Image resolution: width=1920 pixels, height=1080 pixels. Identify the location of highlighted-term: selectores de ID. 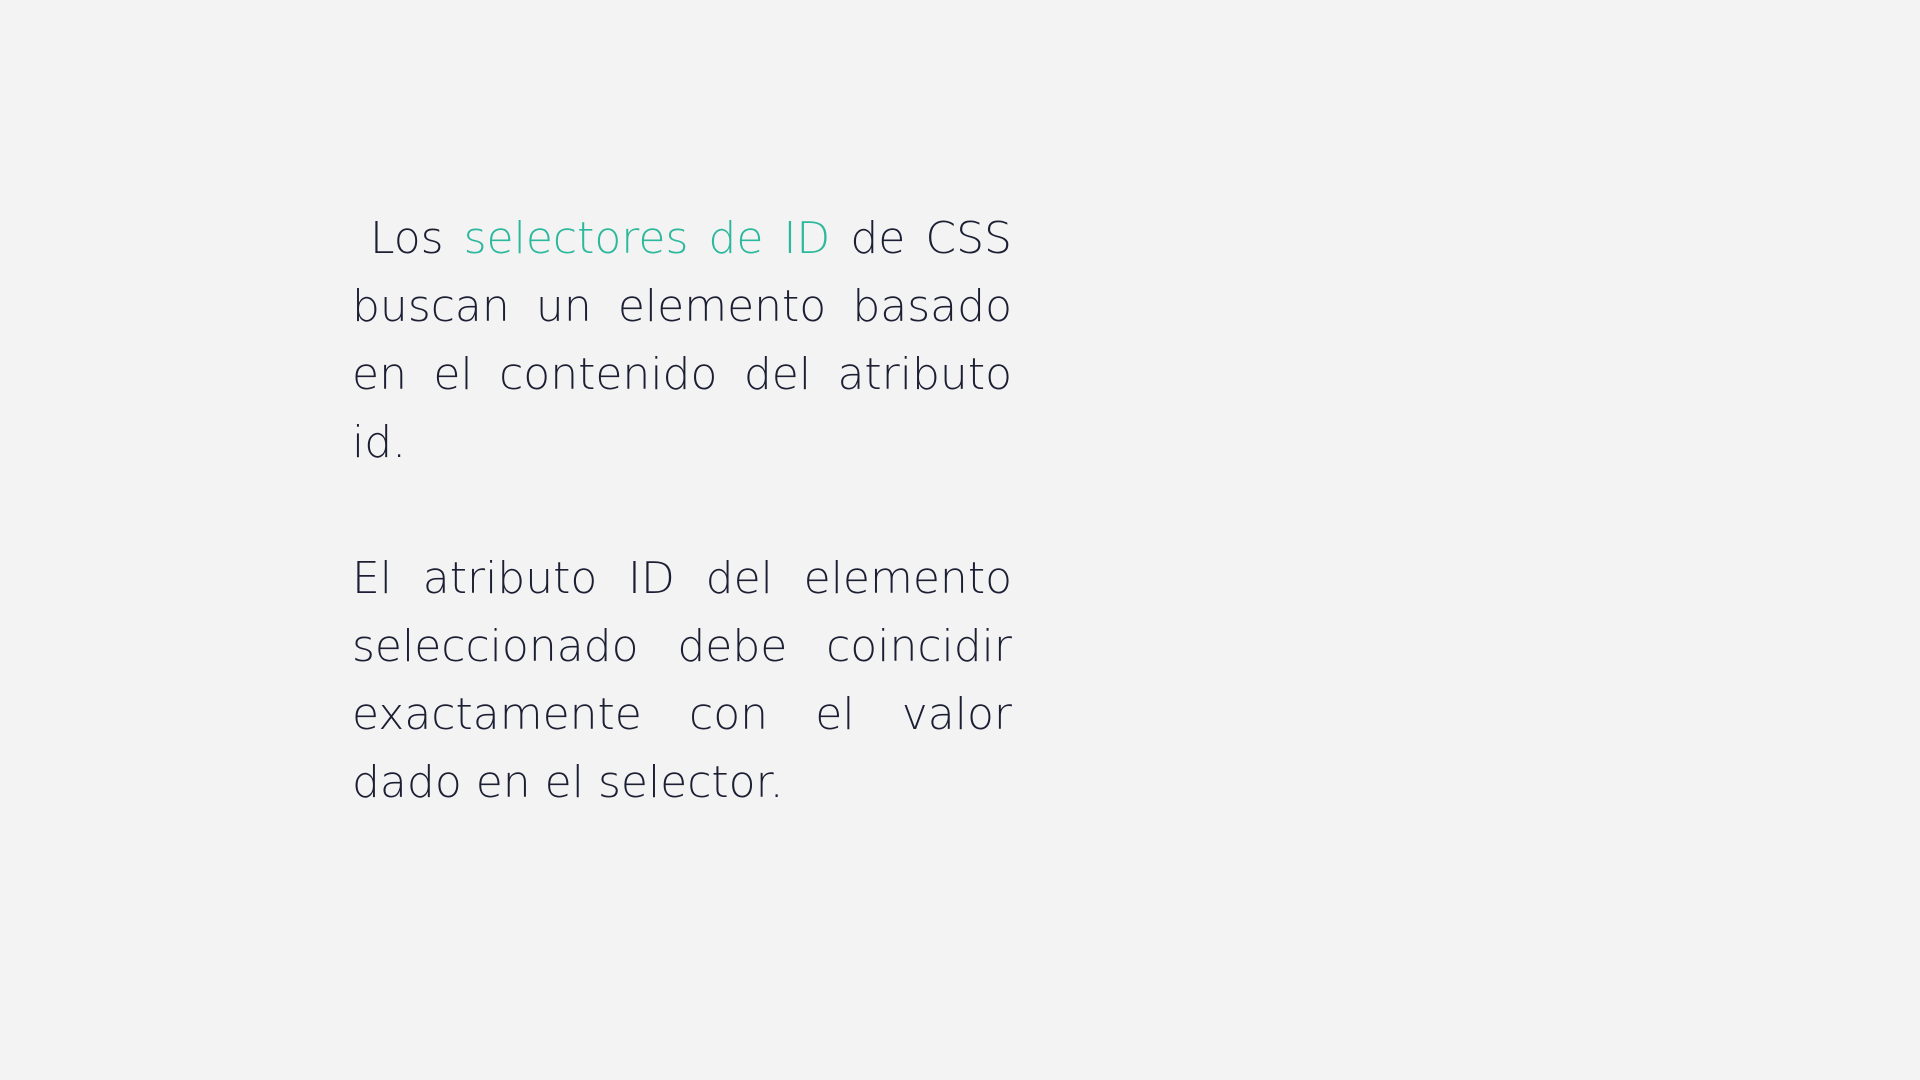
(647, 238).